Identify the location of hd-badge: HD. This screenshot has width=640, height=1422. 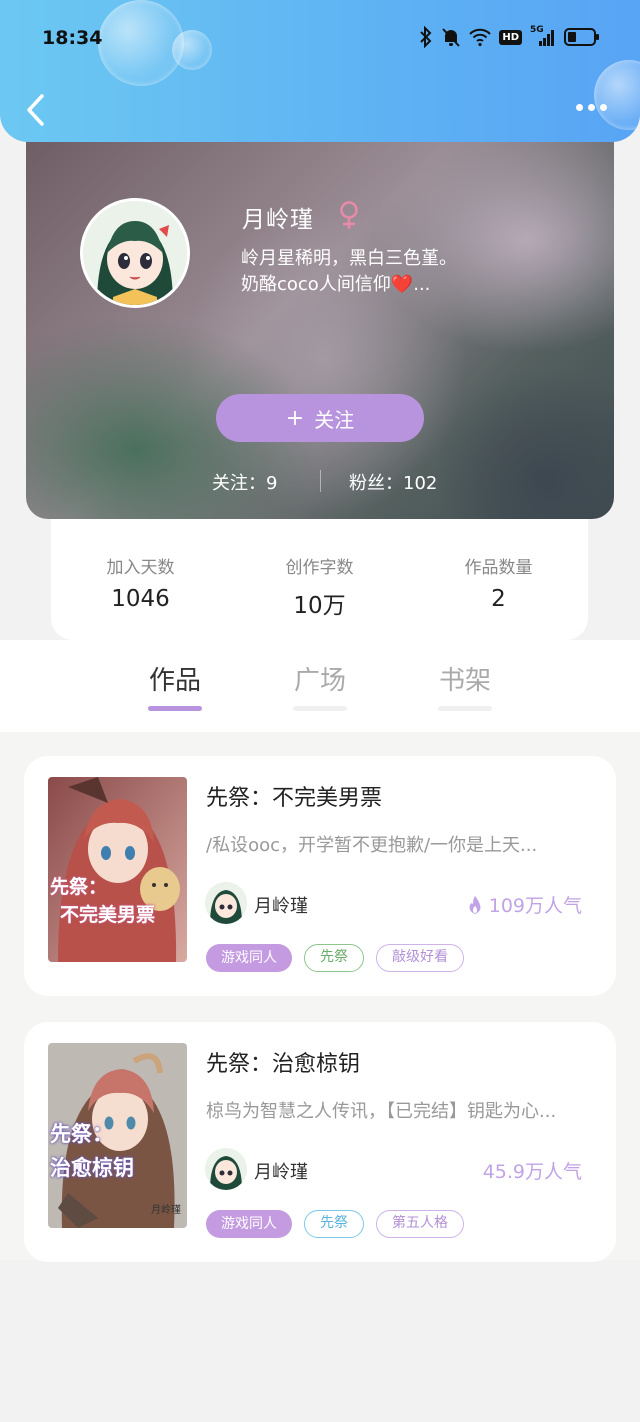
(510, 37).